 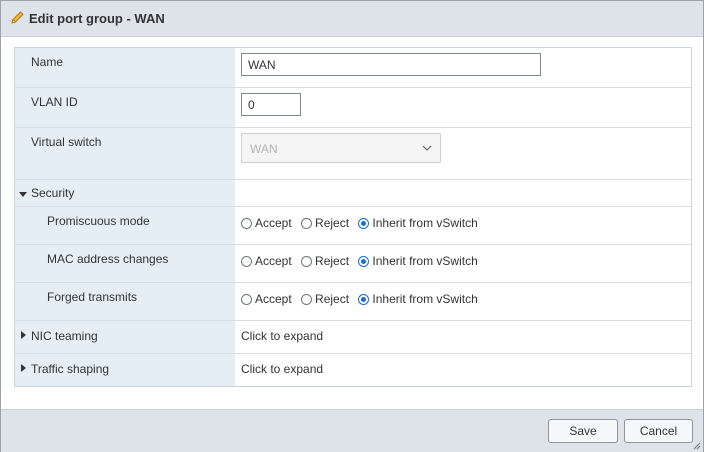 What do you see at coordinates (658, 431) in the screenshot?
I see `cancel-button: Cancel` at bounding box center [658, 431].